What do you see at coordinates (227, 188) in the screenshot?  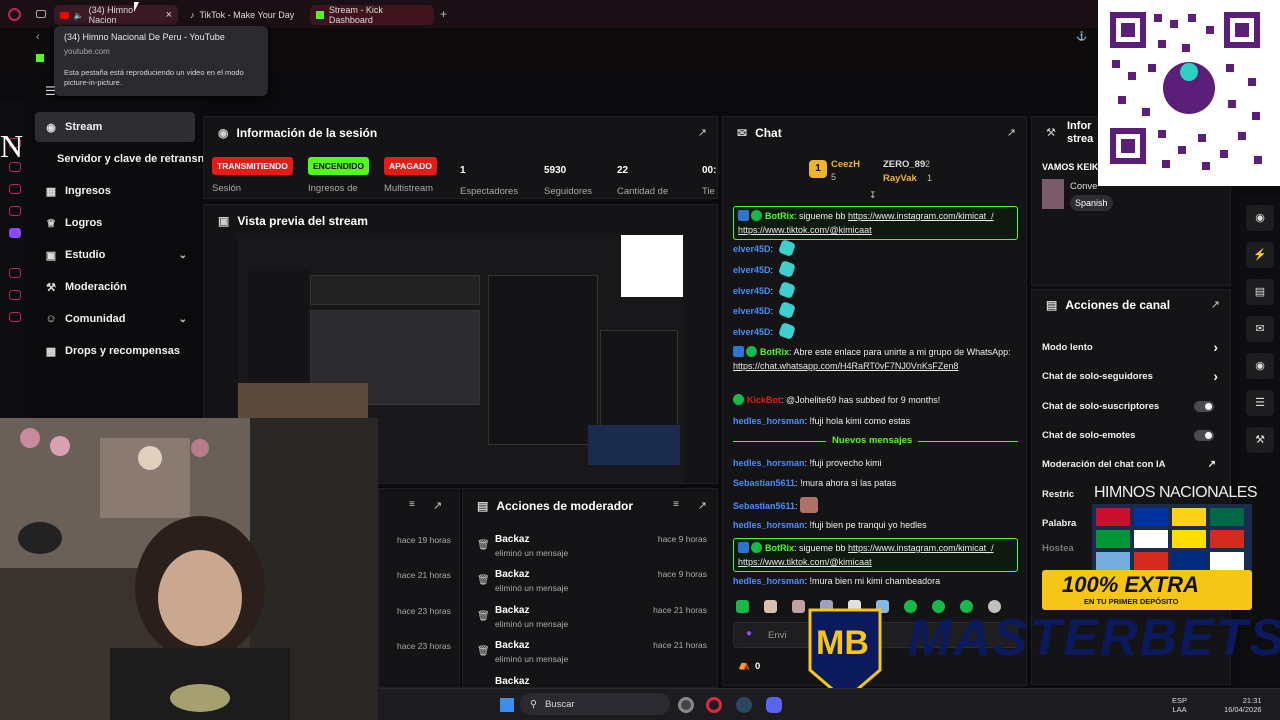 I see `stat-label: Sesión` at bounding box center [227, 188].